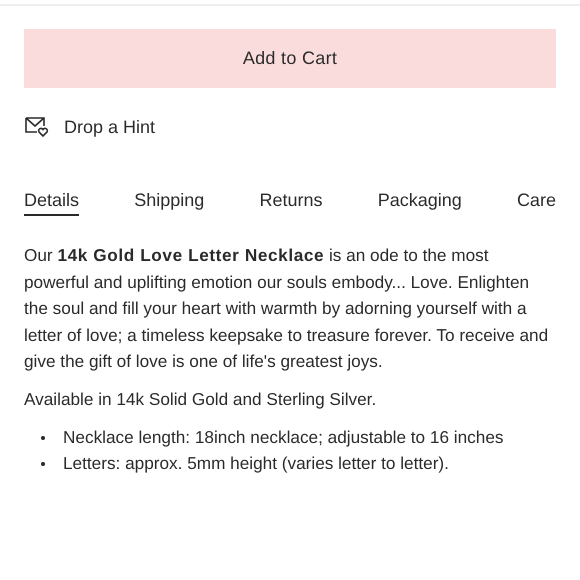 This screenshot has height=580, width=580. I want to click on feature-text: Letters: approx. 5mm height (varies letter to letter)., so click(256, 464).